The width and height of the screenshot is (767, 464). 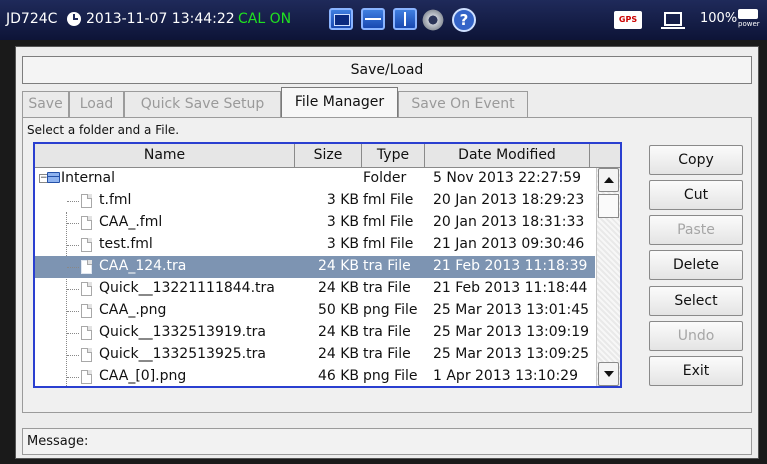 I want to click on tab-save-on-event: Save On Event, so click(x=463, y=104).